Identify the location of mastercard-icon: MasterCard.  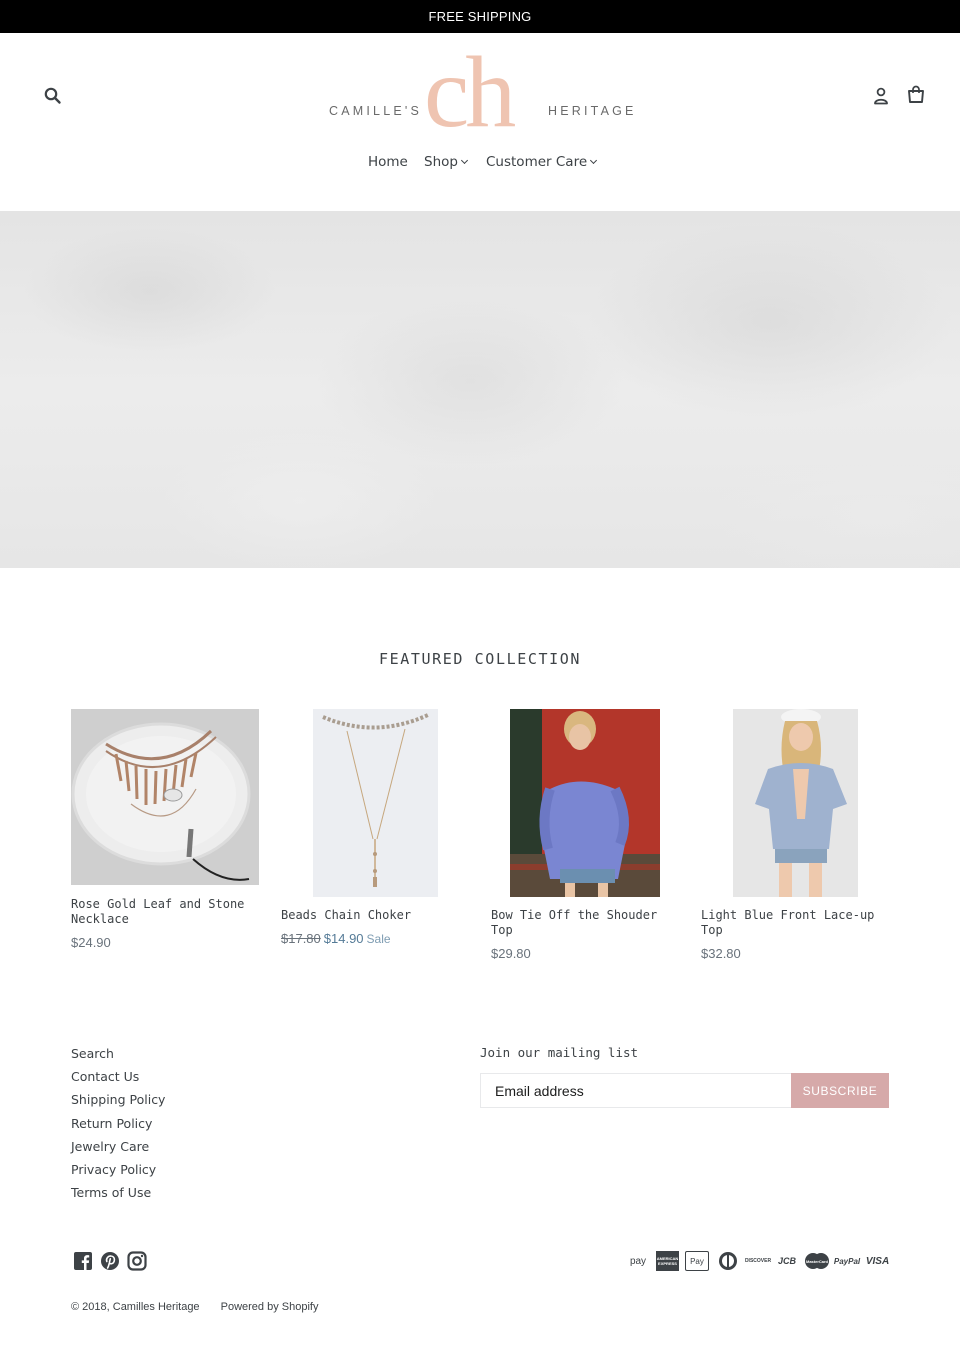
(817, 1261).